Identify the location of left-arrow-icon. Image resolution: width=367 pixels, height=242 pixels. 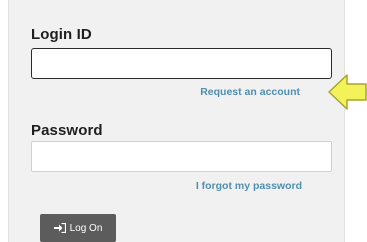
(347, 92).